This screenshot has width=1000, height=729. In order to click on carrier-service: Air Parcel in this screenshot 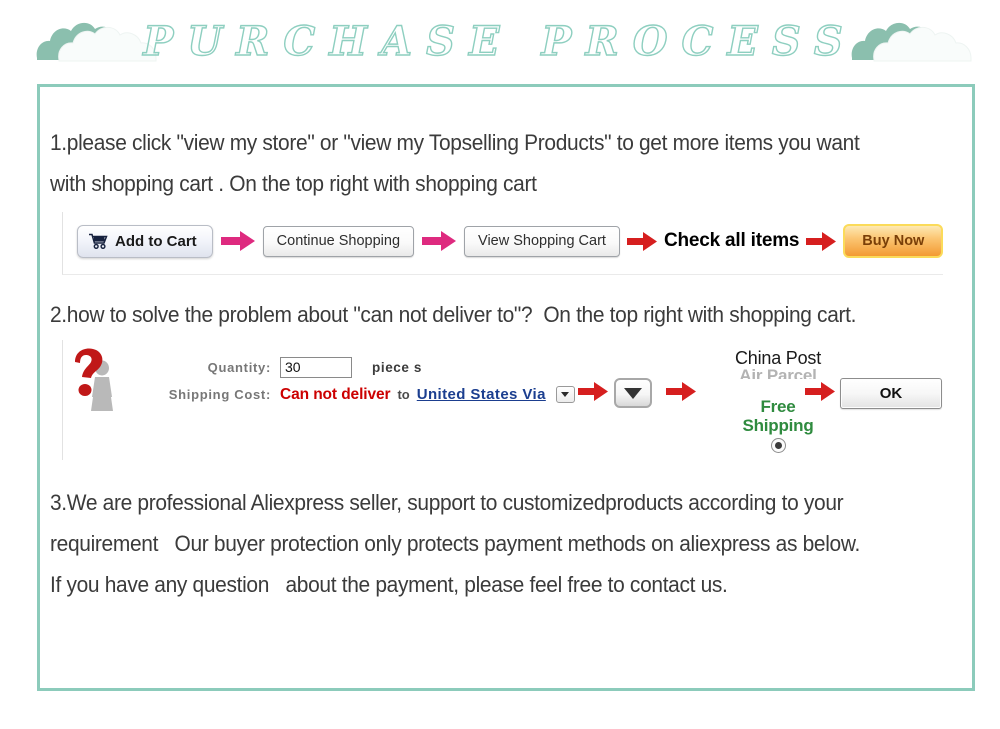, I will do `click(778, 373)`.